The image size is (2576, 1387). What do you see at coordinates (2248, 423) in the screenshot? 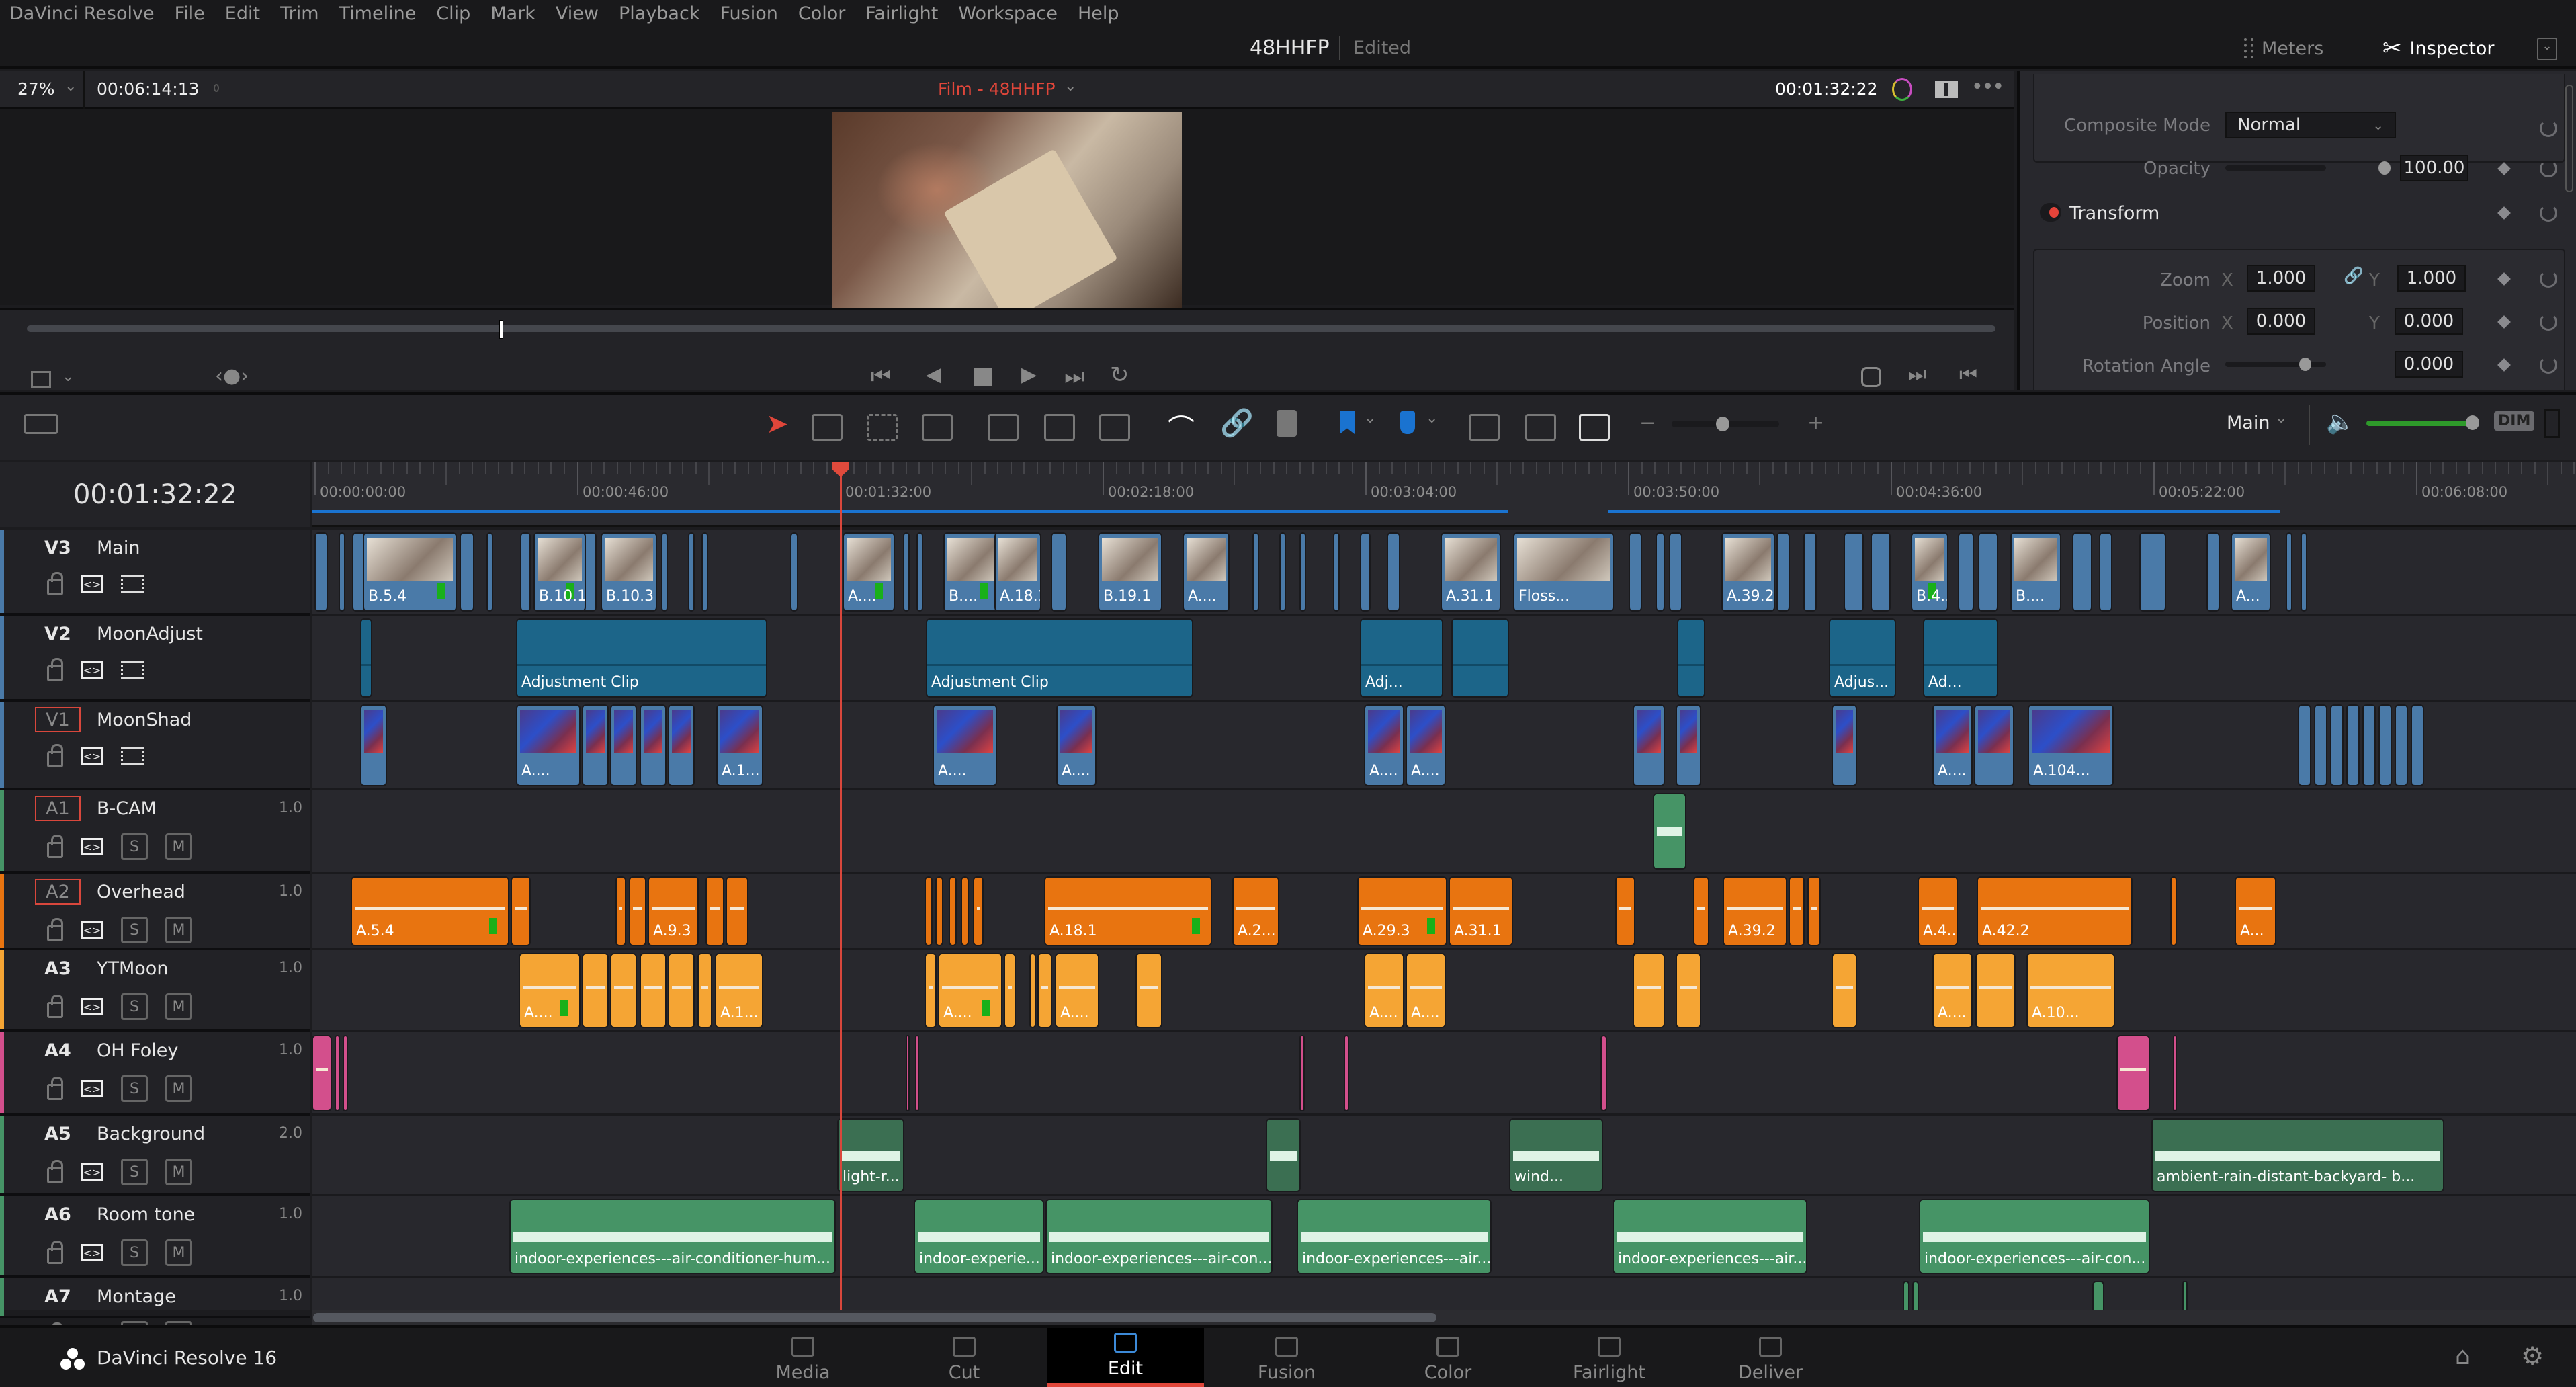
I see `output-select: Main` at bounding box center [2248, 423].